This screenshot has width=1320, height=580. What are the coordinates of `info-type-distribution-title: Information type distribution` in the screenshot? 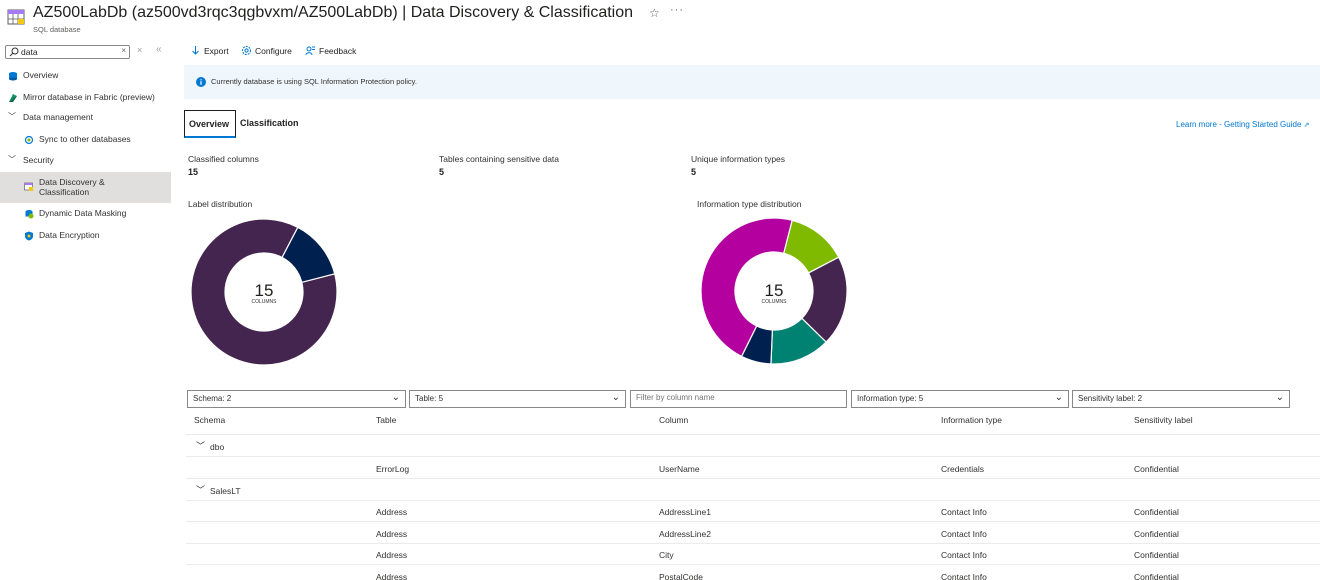 It's located at (749, 204).